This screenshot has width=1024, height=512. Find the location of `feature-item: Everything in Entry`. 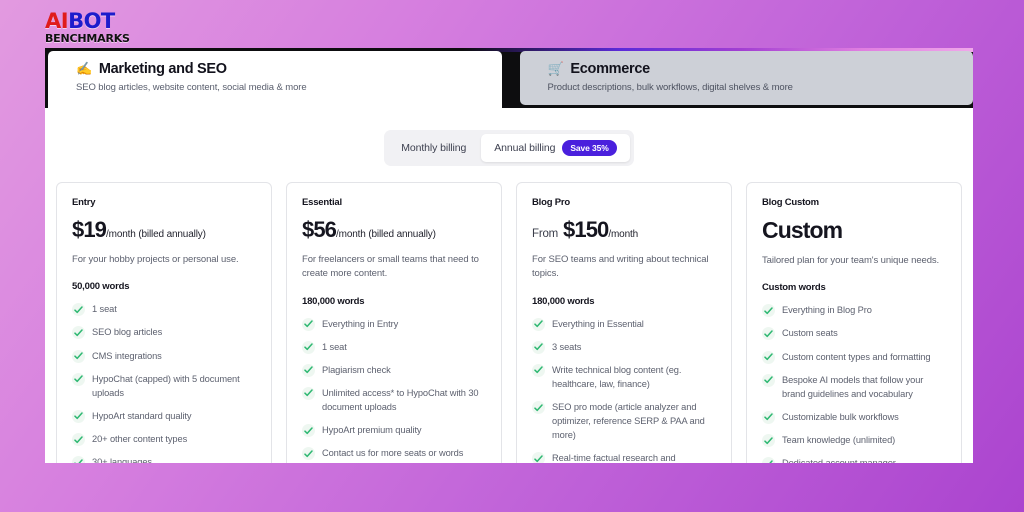

feature-item: Everything in Entry is located at coordinates (394, 324).